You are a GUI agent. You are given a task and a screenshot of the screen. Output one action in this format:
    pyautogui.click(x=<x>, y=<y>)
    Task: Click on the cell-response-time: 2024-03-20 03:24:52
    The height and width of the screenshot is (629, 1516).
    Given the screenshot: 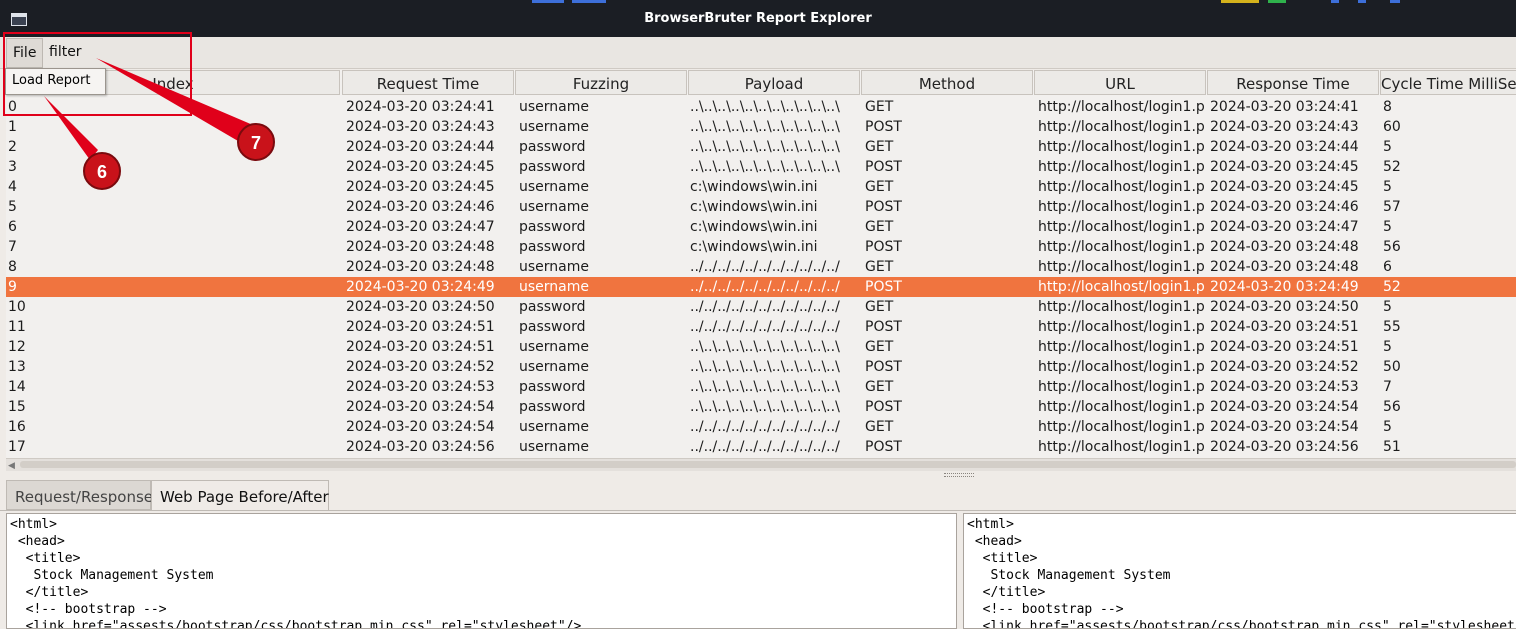 What is the action you would take?
    pyautogui.click(x=1284, y=367)
    